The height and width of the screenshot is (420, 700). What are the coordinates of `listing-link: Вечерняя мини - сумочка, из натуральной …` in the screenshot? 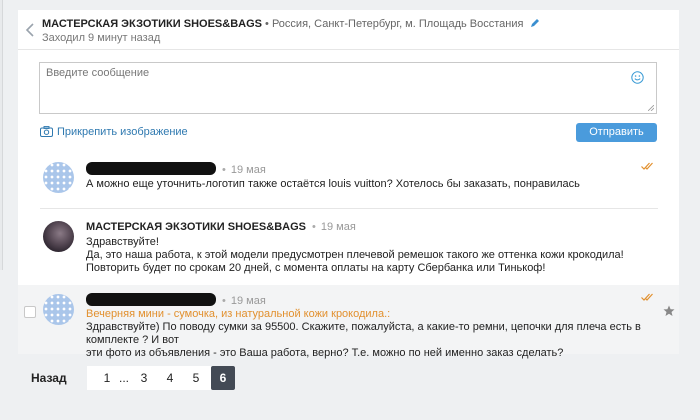 It's located at (238, 314).